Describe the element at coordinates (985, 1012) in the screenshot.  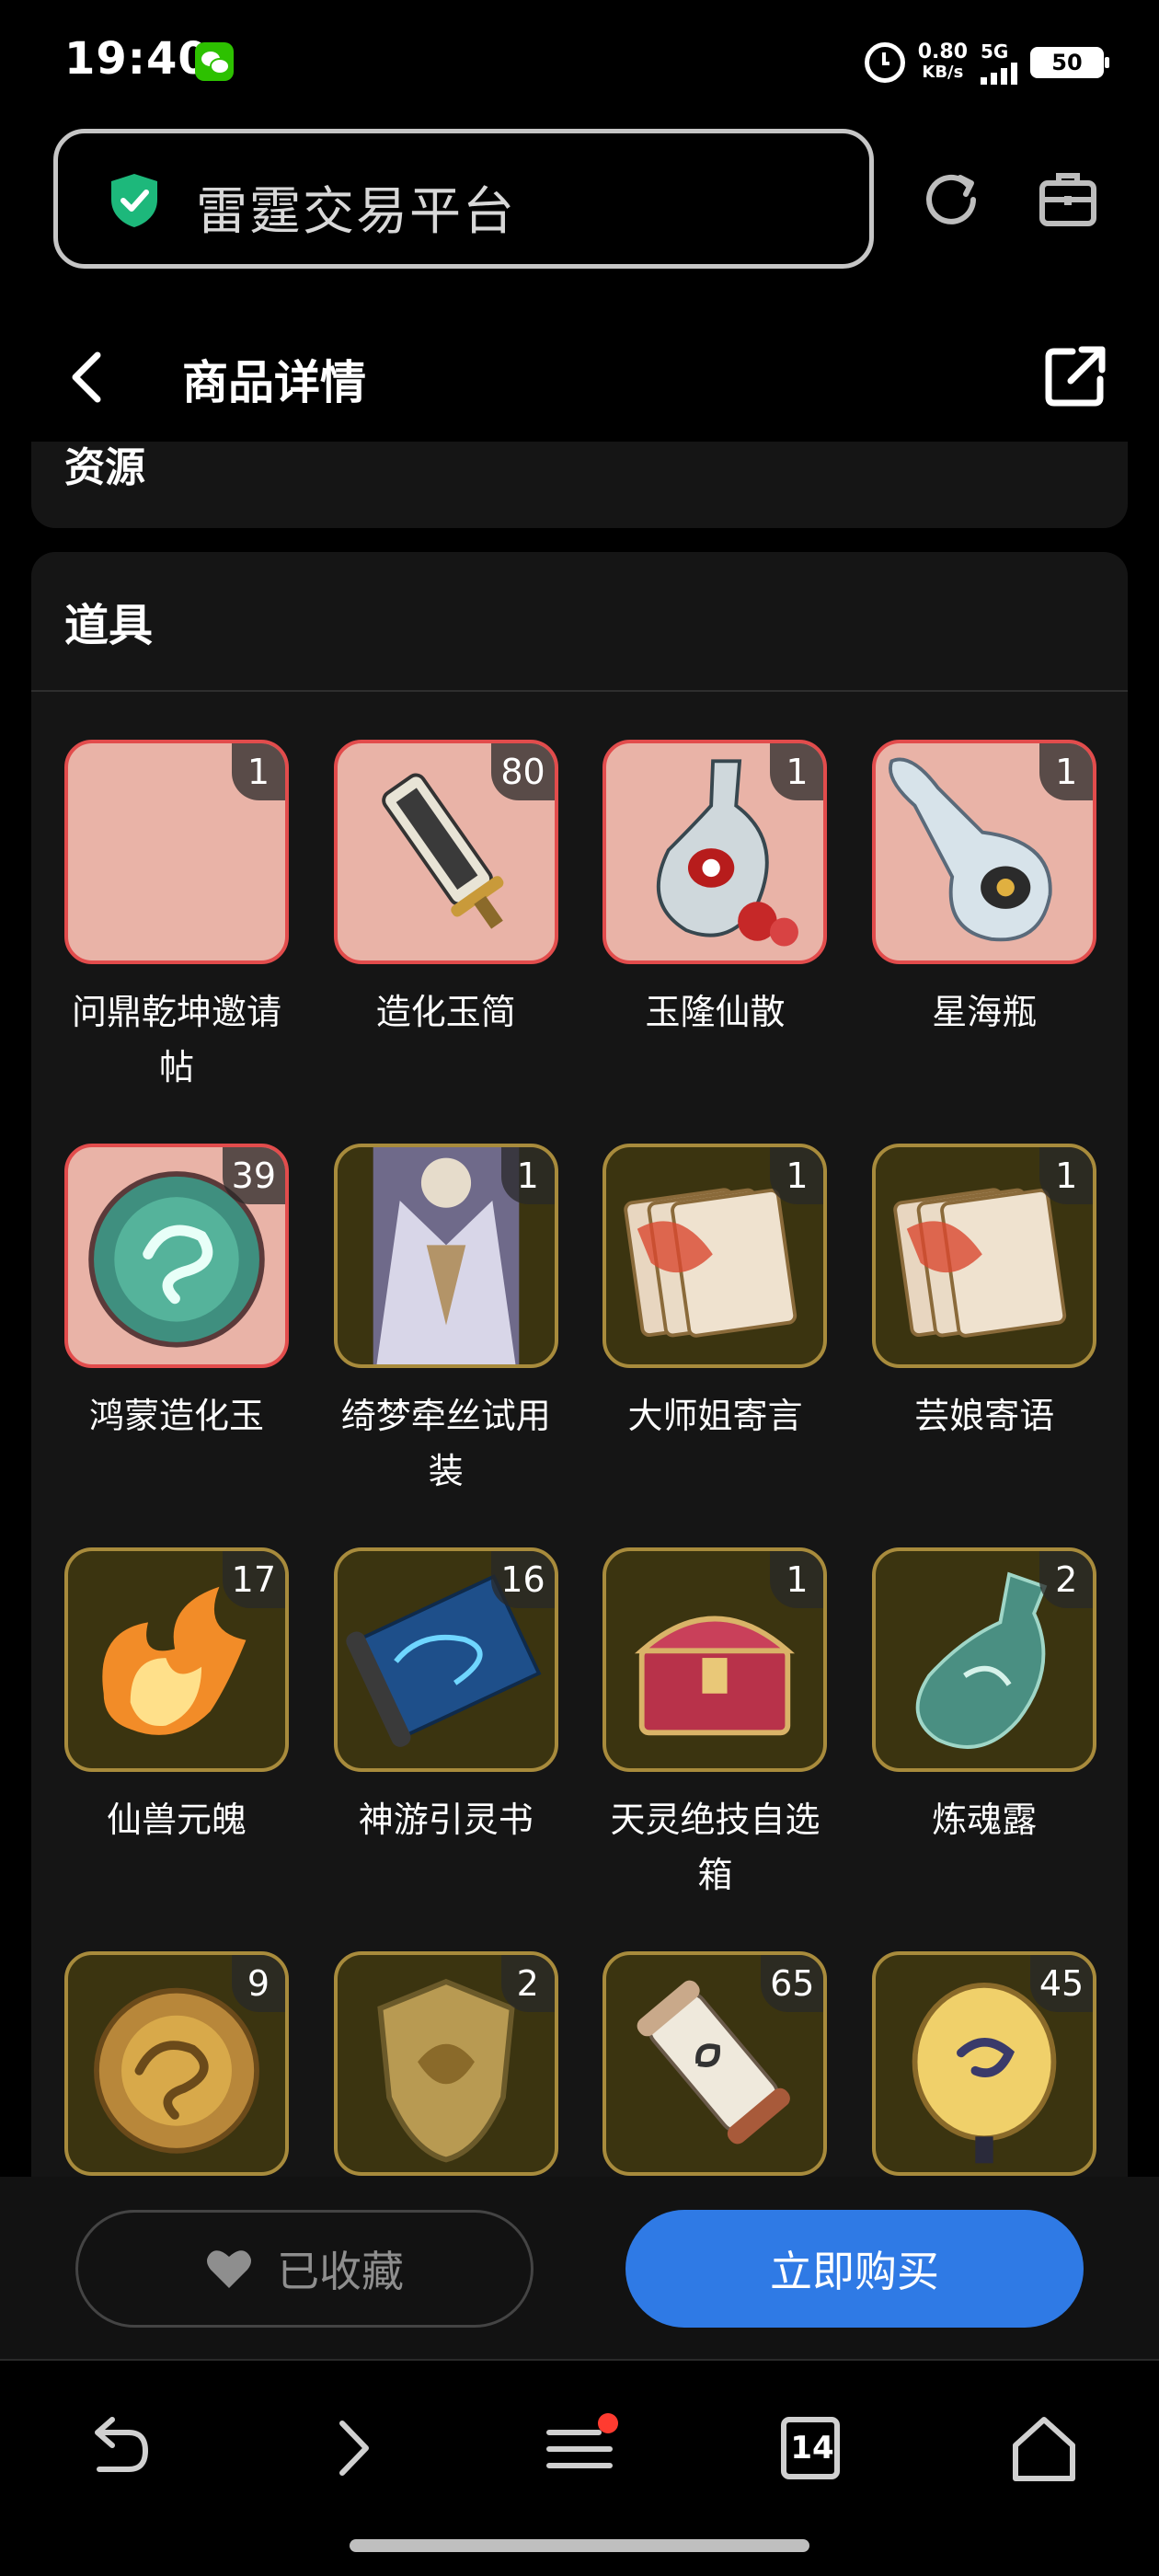
I see `prop-name: 星海瓶` at that location.